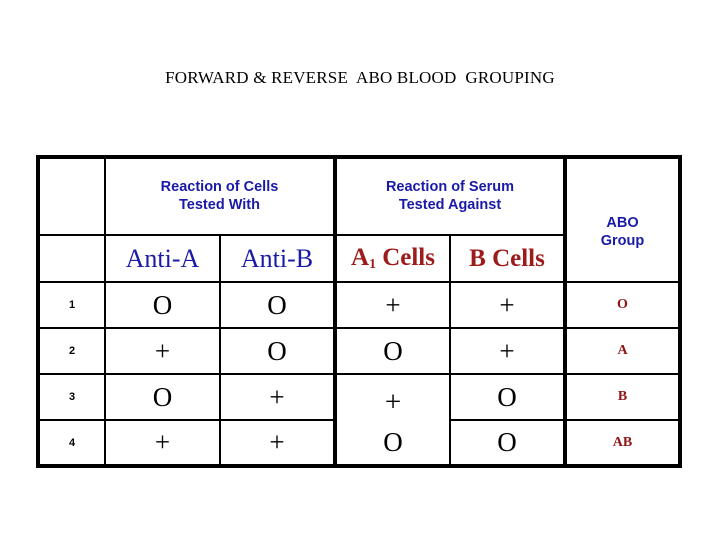 The width and height of the screenshot is (720, 540). I want to click on row-number: 2, so click(71, 351).